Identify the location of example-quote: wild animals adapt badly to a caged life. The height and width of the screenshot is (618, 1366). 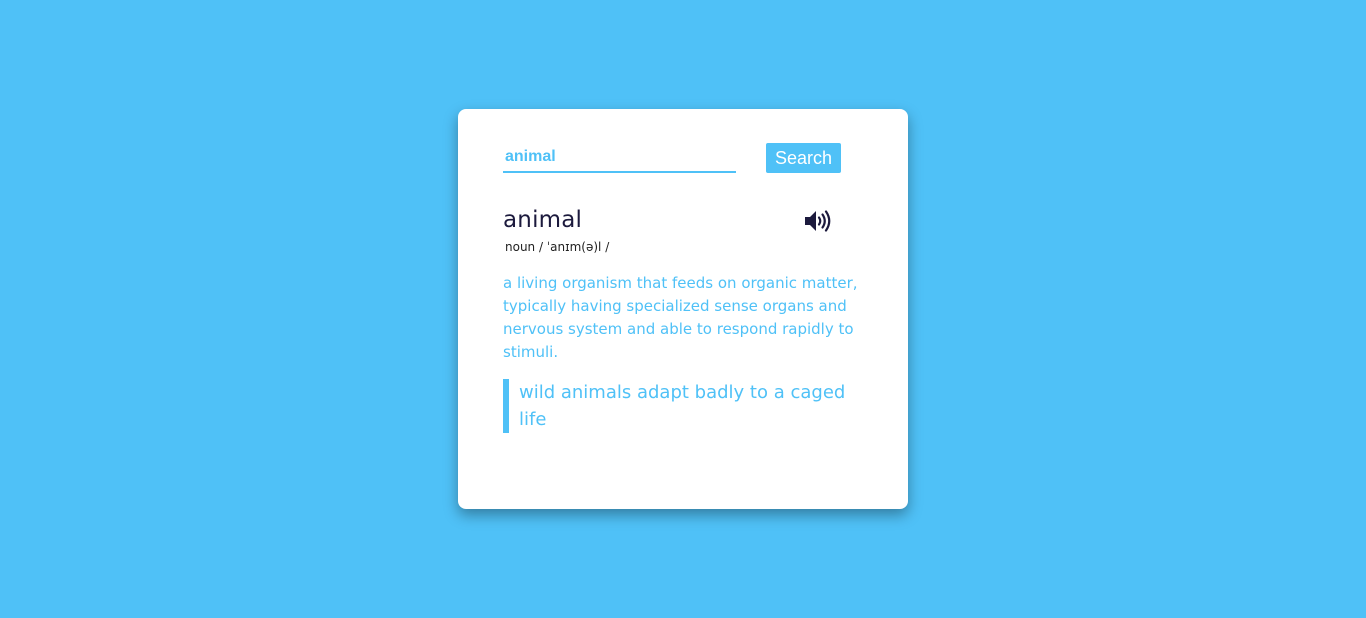
(678, 406).